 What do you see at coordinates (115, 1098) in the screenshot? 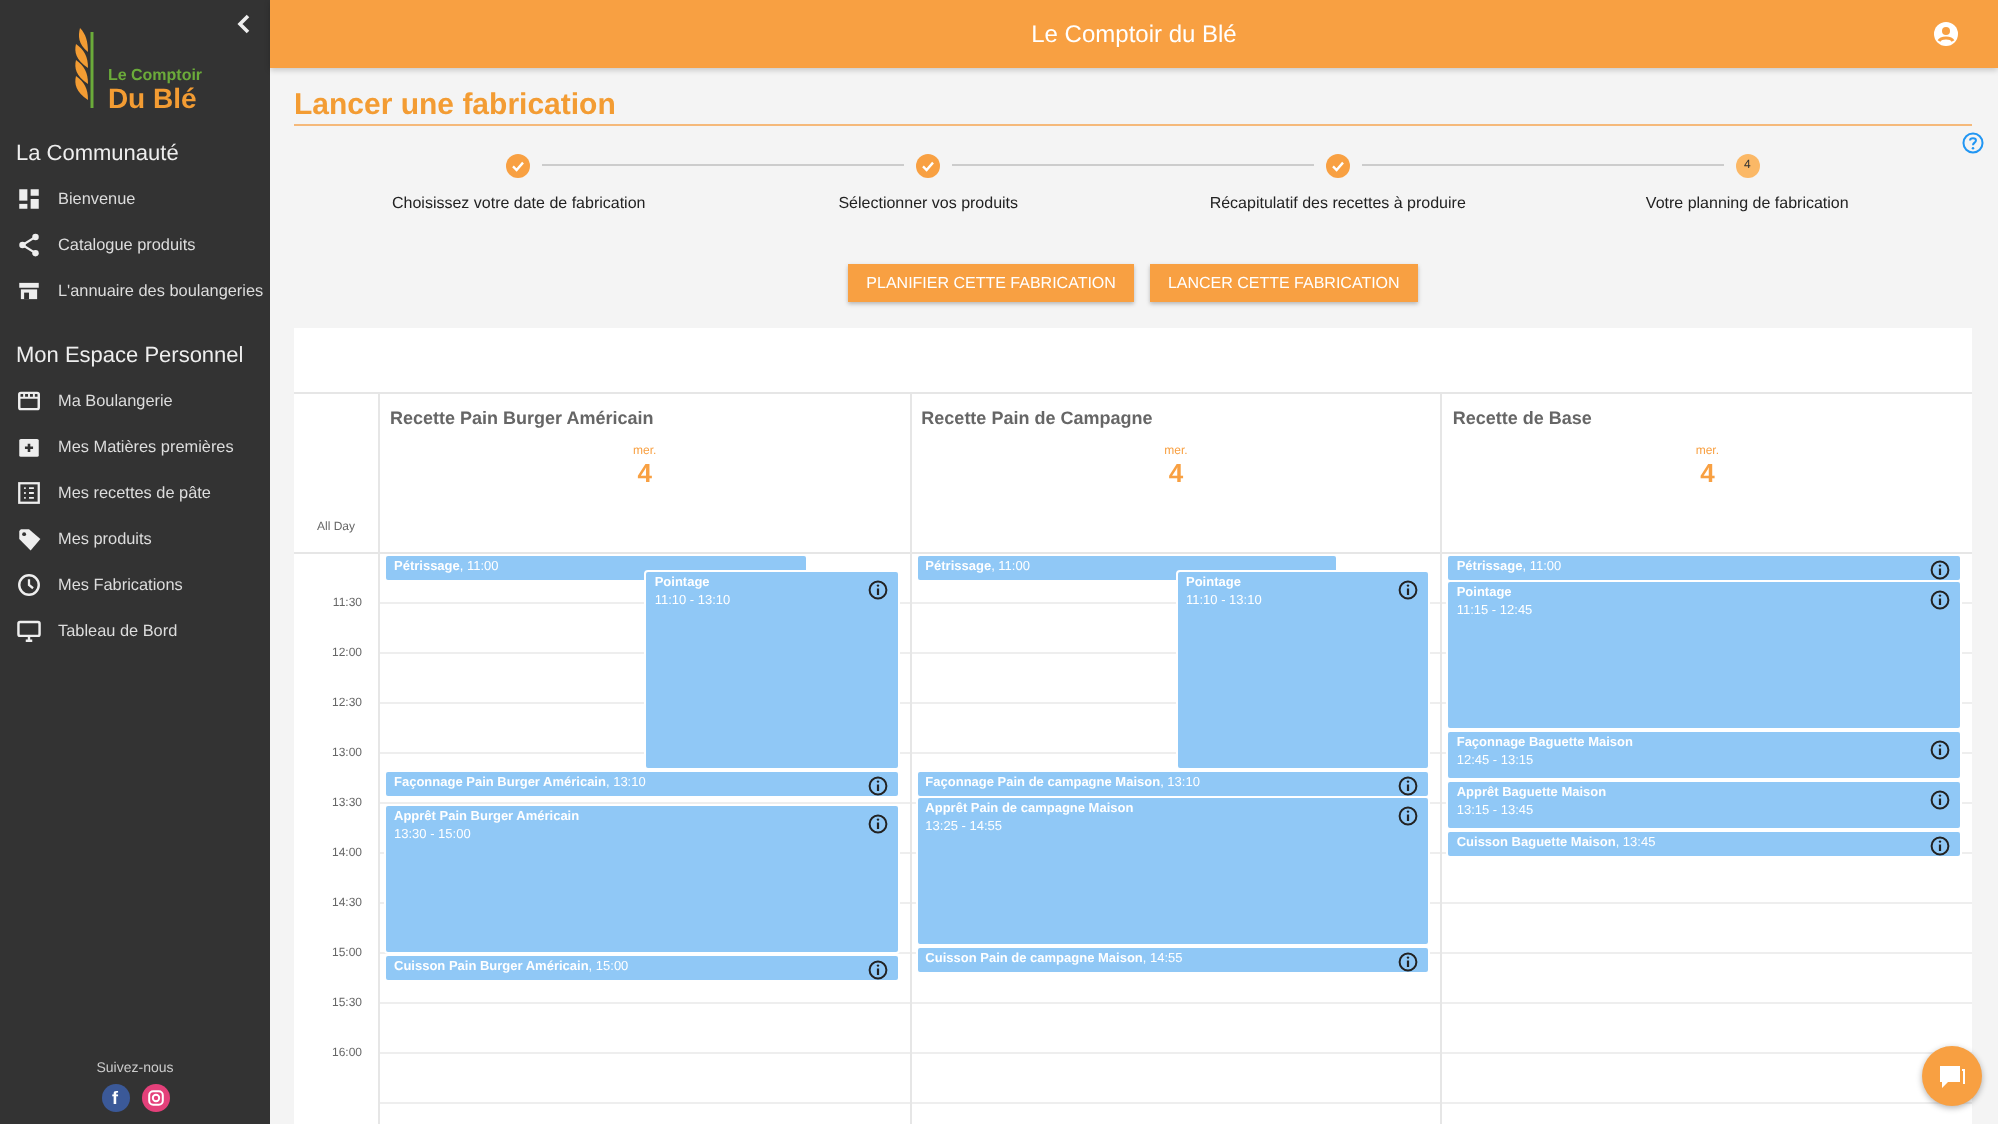
I see `facebook-link: f` at bounding box center [115, 1098].